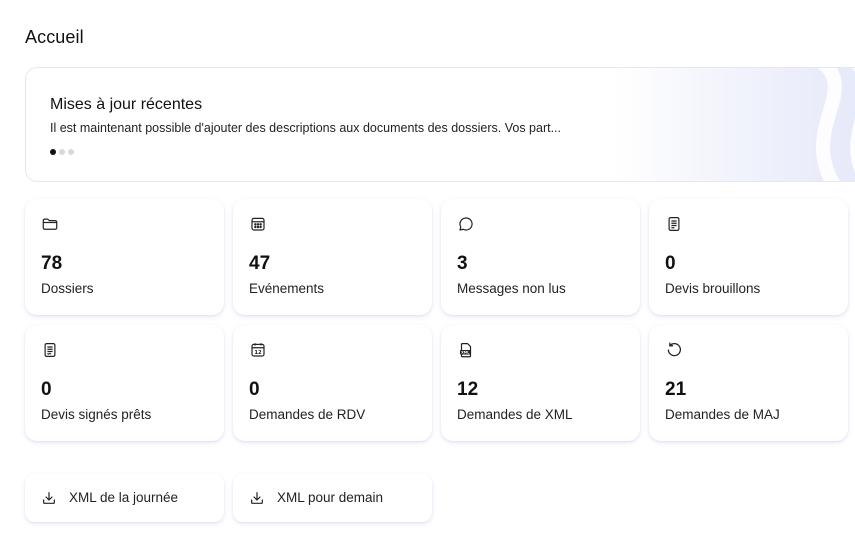 Image resolution: width=855 pixels, height=546 pixels. Describe the element at coordinates (126, 104) in the screenshot. I see `updates-title: Mises à jour récentes` at that location.